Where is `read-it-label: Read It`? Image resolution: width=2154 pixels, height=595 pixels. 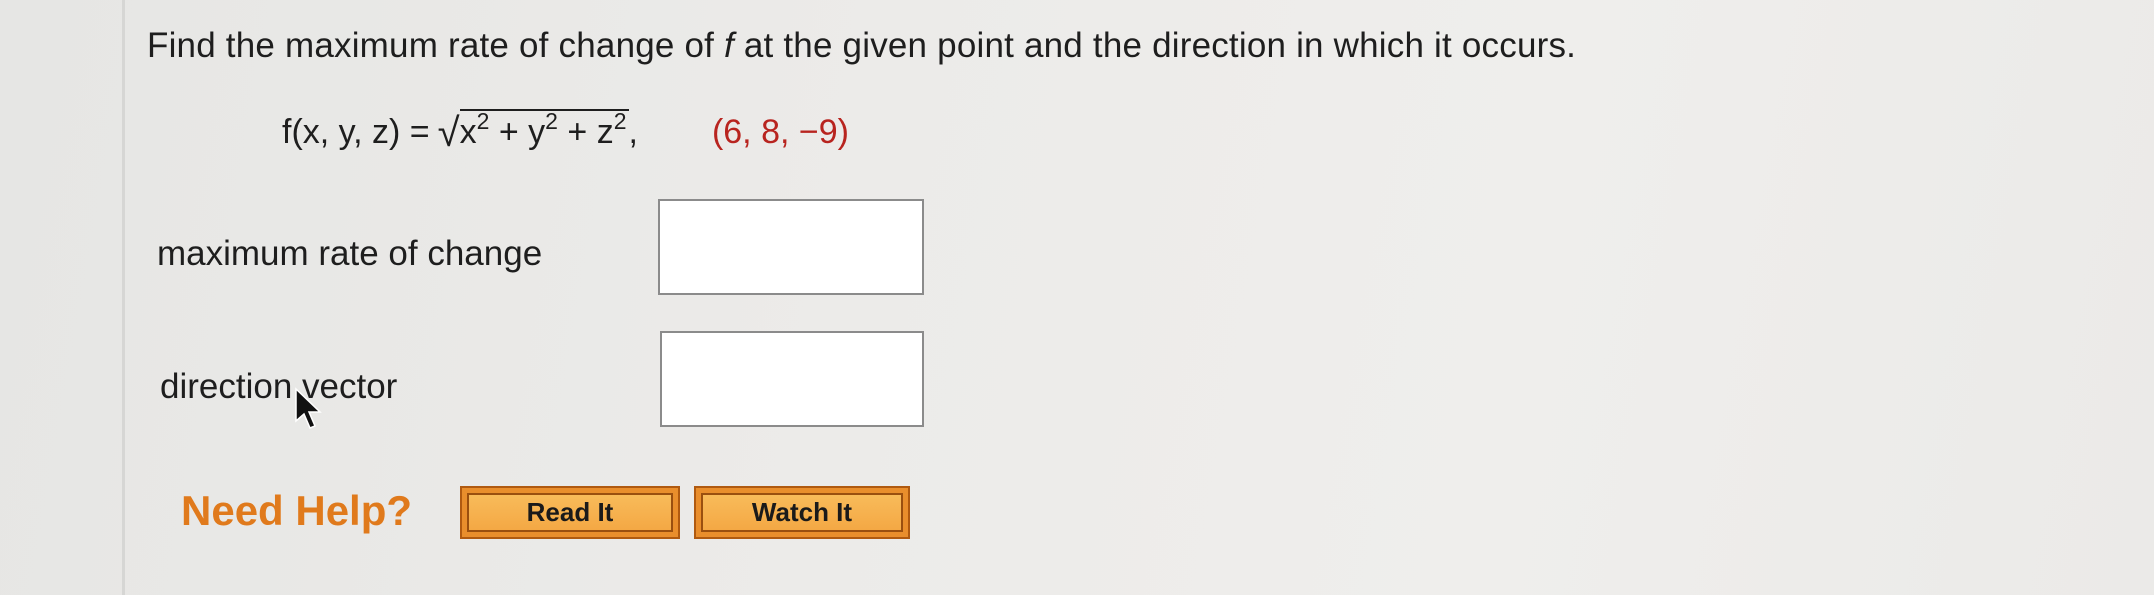 read-it-label: Read It is located at coordinates (570, 512).